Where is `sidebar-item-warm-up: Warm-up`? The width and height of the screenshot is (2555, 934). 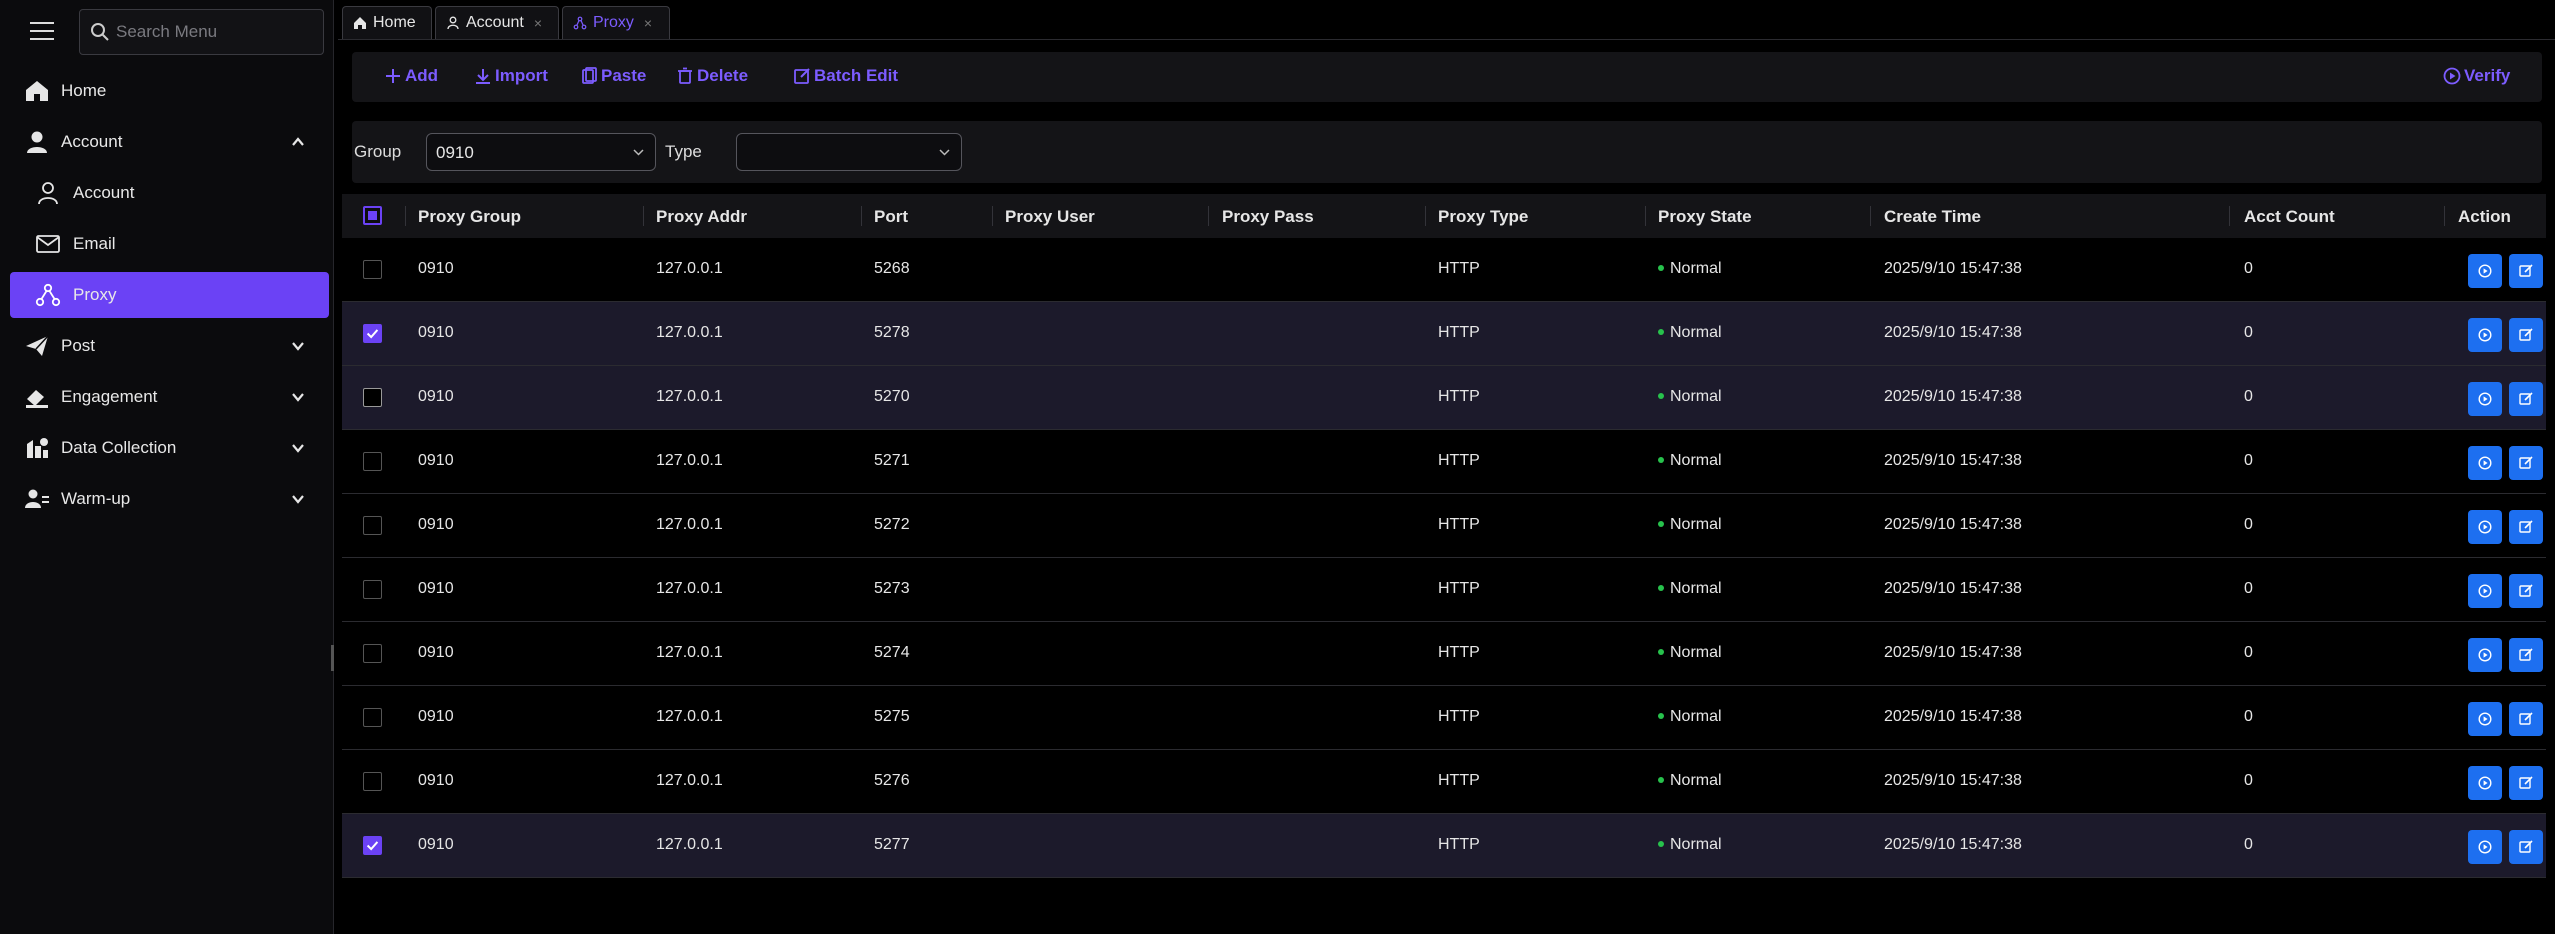
sidebar-item-warm-up: Warm-up is located at coordinates (169, 499).